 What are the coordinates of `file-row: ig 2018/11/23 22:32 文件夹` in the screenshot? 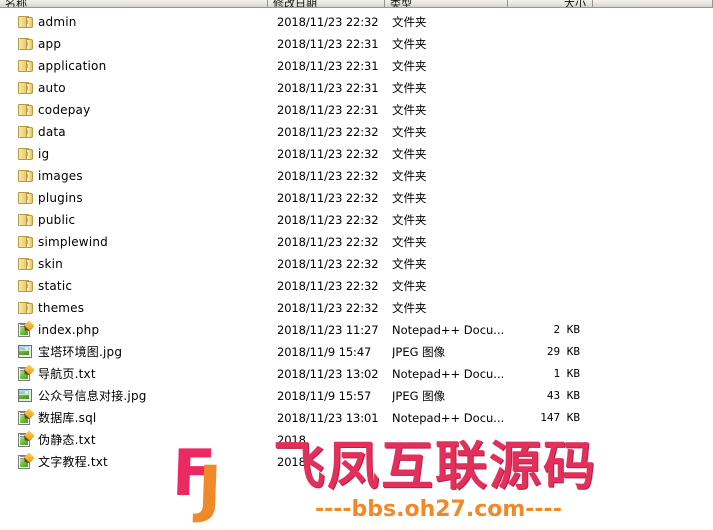 It's located at (356, 154).